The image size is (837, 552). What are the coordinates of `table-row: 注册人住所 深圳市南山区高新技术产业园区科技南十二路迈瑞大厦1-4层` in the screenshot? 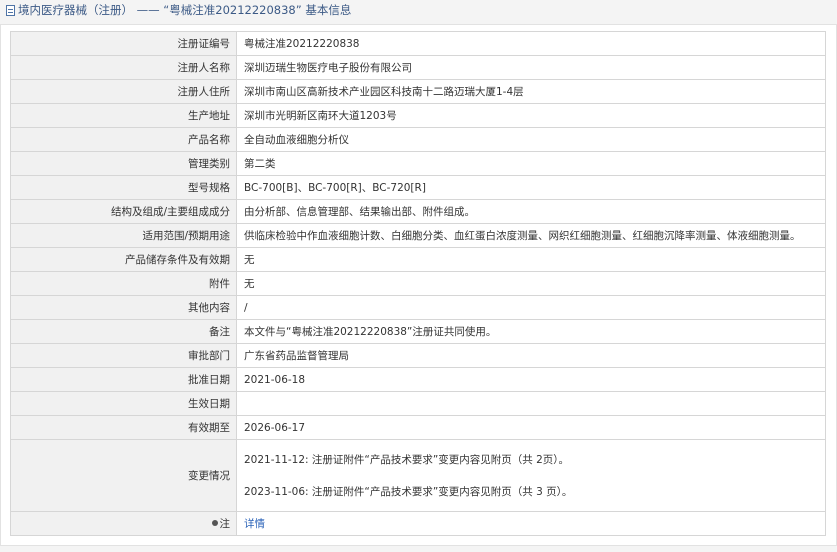 It's located at (418, 91).